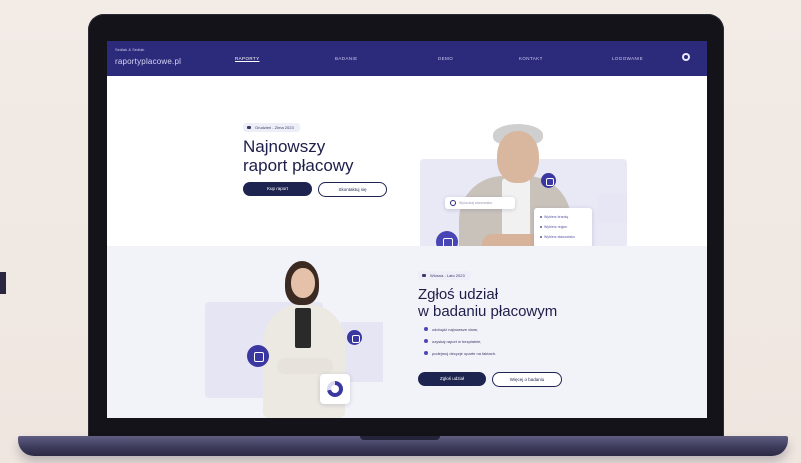 This screenshot has height=463, width=801. Describe the element at coordinates (444, 275) in the screenshot. I see `date-chip: Wiosna - Lato 2023` at that location.